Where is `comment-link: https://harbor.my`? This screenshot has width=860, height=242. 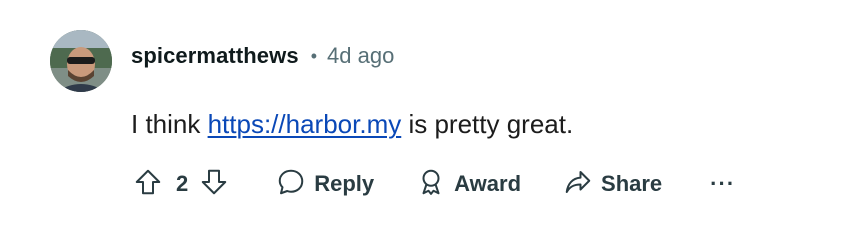 comment-link: https://harbor.my is located at coordinates (305, 124).